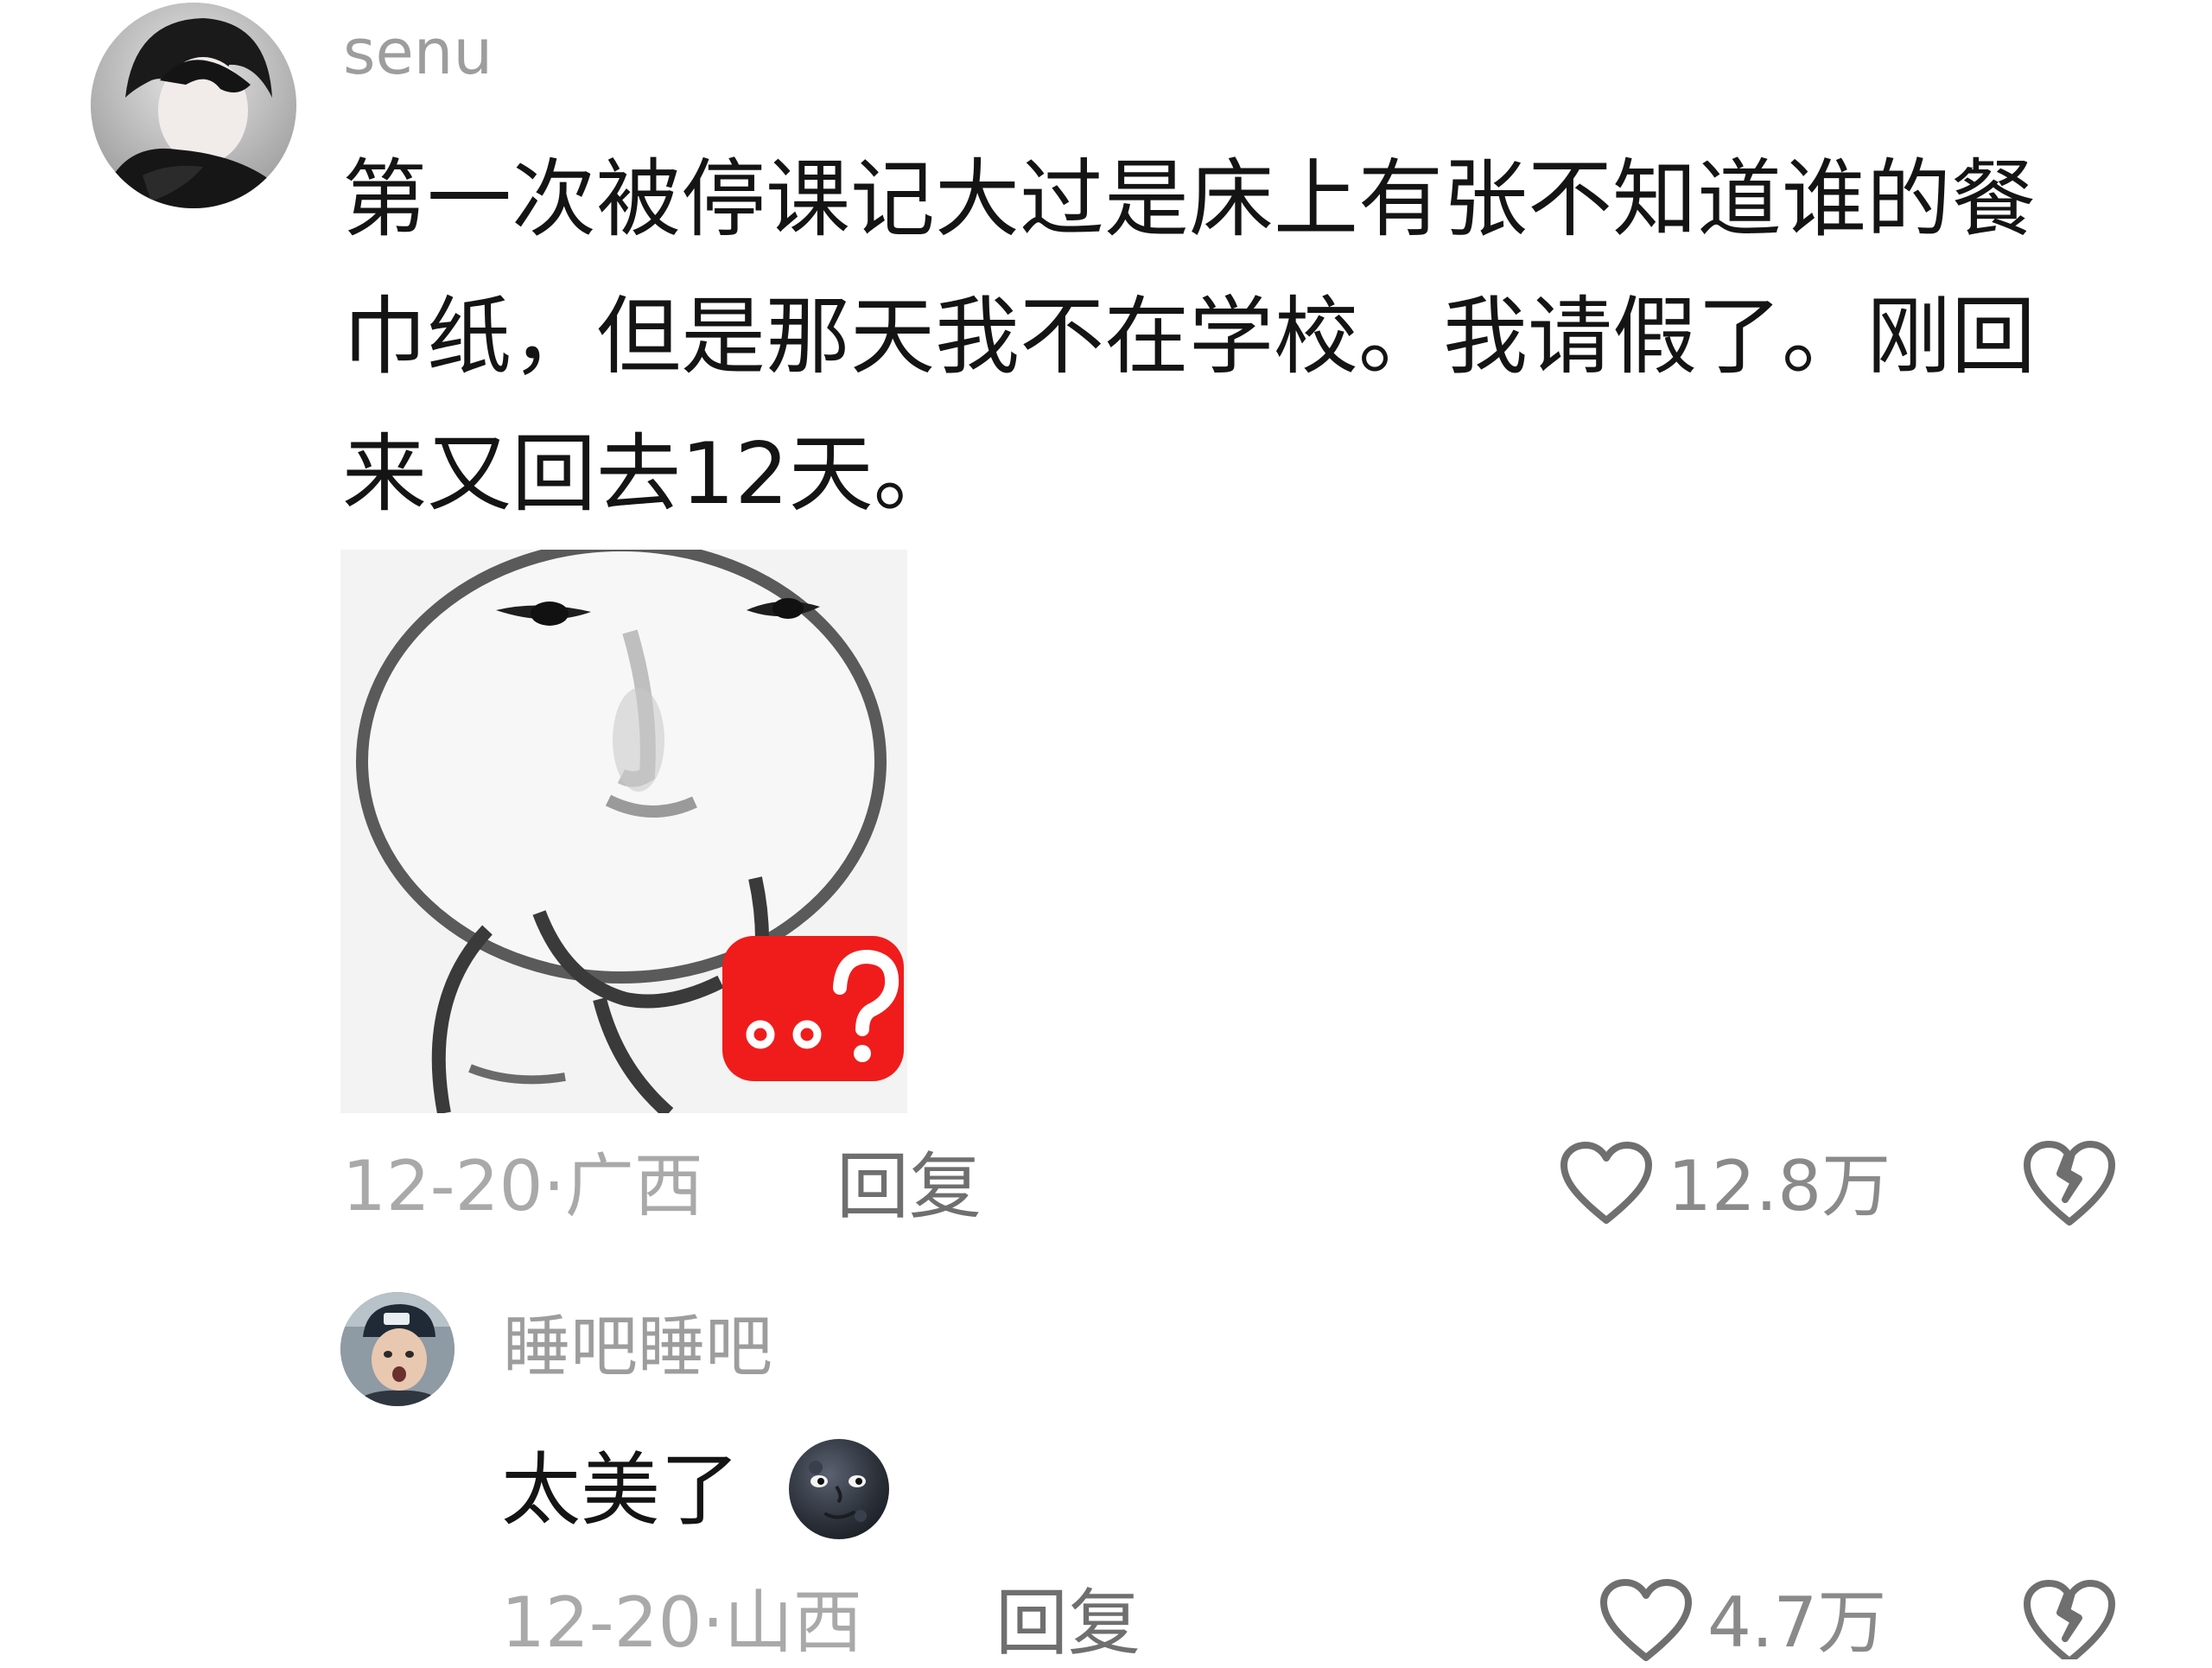 The height and width of the screenshot is (1668, 2212). What do you see at coordinates (1189, 337) in the screenshot?
I see `comment-text-line: 巾纸，但是那天我不在学校。我请假了。刚回` at bounding box center [1189, 337].